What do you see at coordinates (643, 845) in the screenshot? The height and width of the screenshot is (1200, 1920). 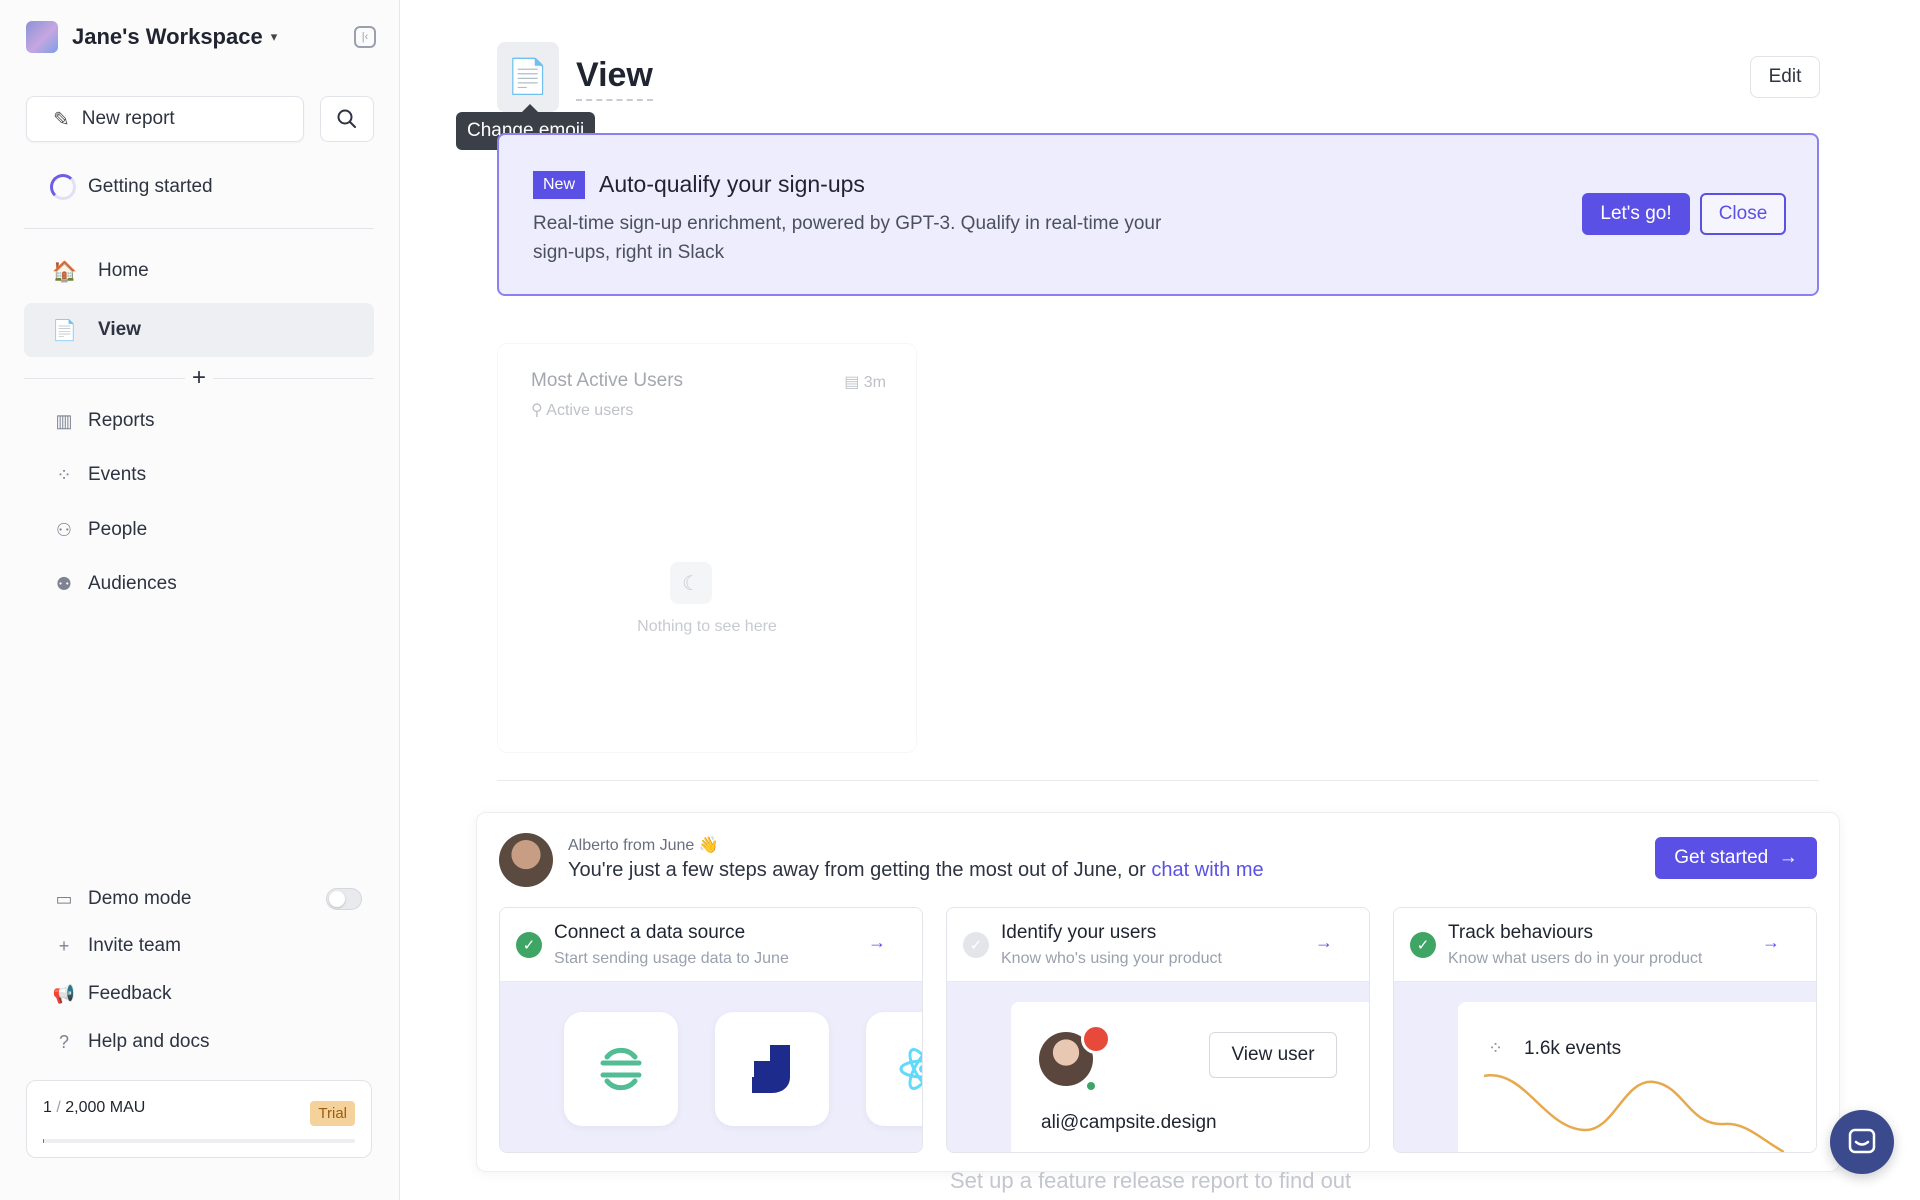 I see `onboarding-sender: Alberto from June 👋` at bounding box center [643, 845].